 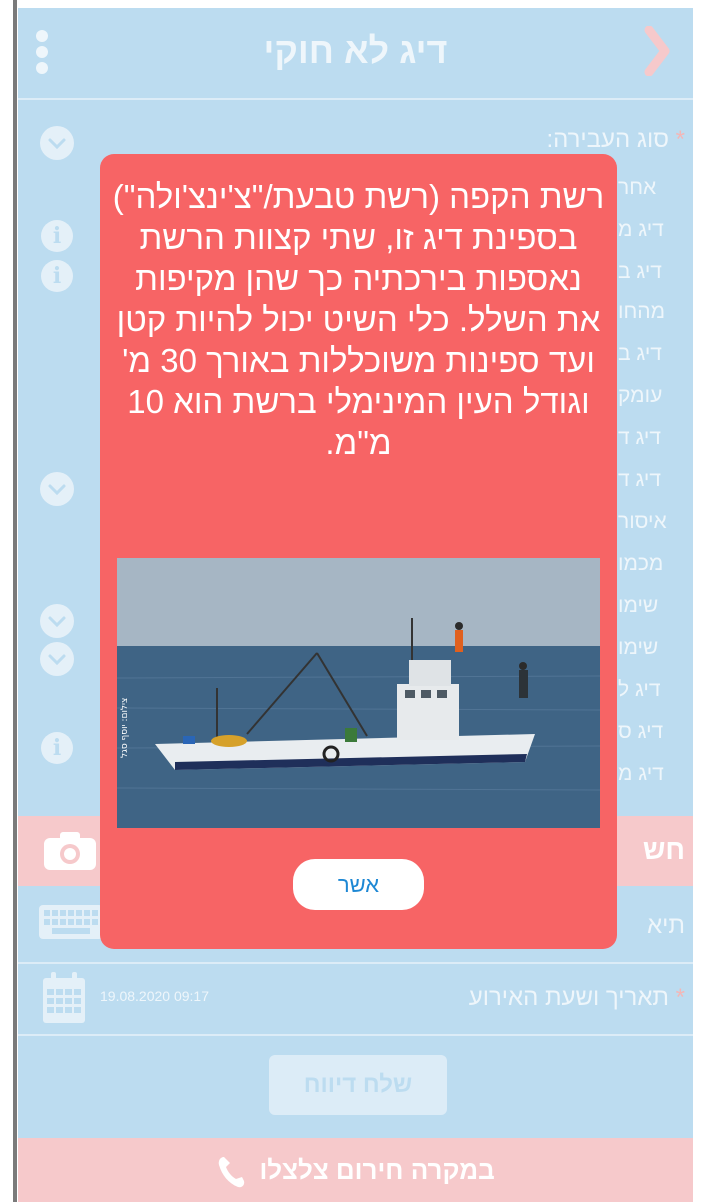 What do you see at coordinates (70, 851) in the screenshot?
I see `camera-icon` at bounding box center [70, 851].